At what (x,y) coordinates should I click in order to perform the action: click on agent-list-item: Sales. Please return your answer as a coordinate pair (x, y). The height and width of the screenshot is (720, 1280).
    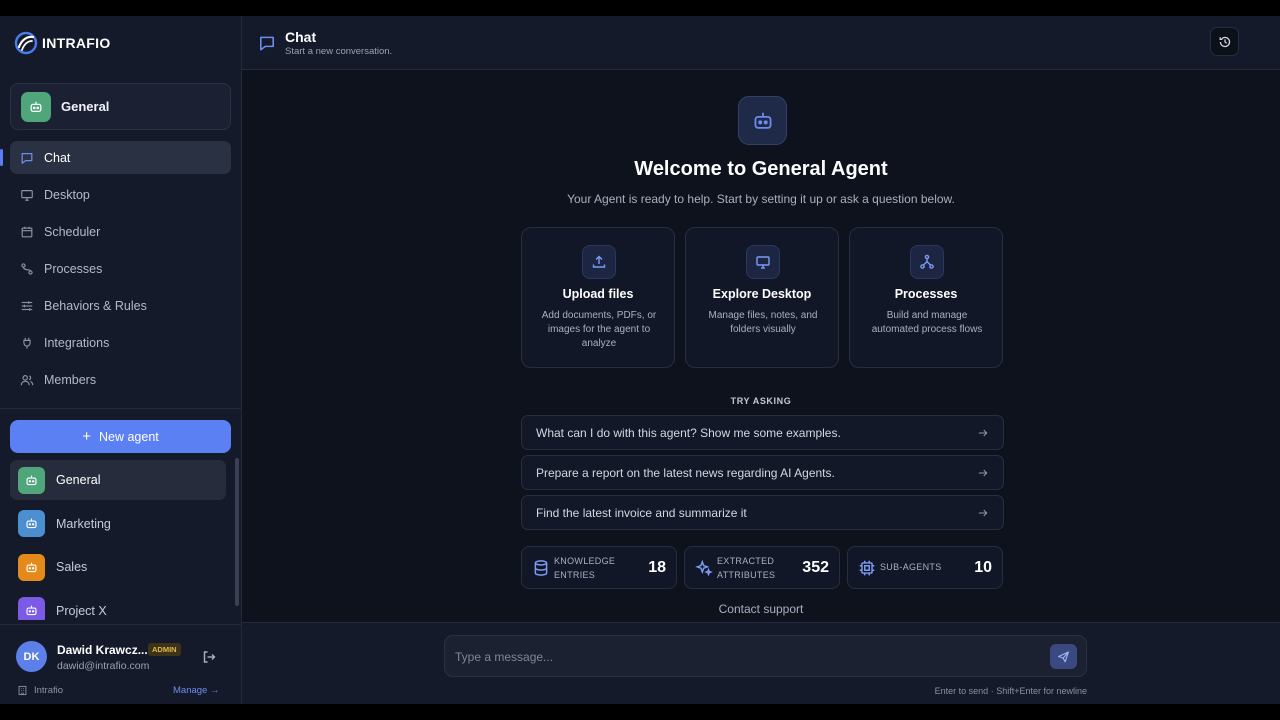
    Looking at the image, I should click on (118, 567).